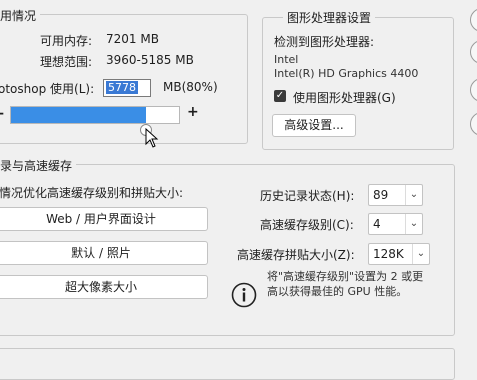 The image size is (477, 380). Describe the element at coordinates (227, 364) in the screenshot. I see `next-group-edge` at that location.